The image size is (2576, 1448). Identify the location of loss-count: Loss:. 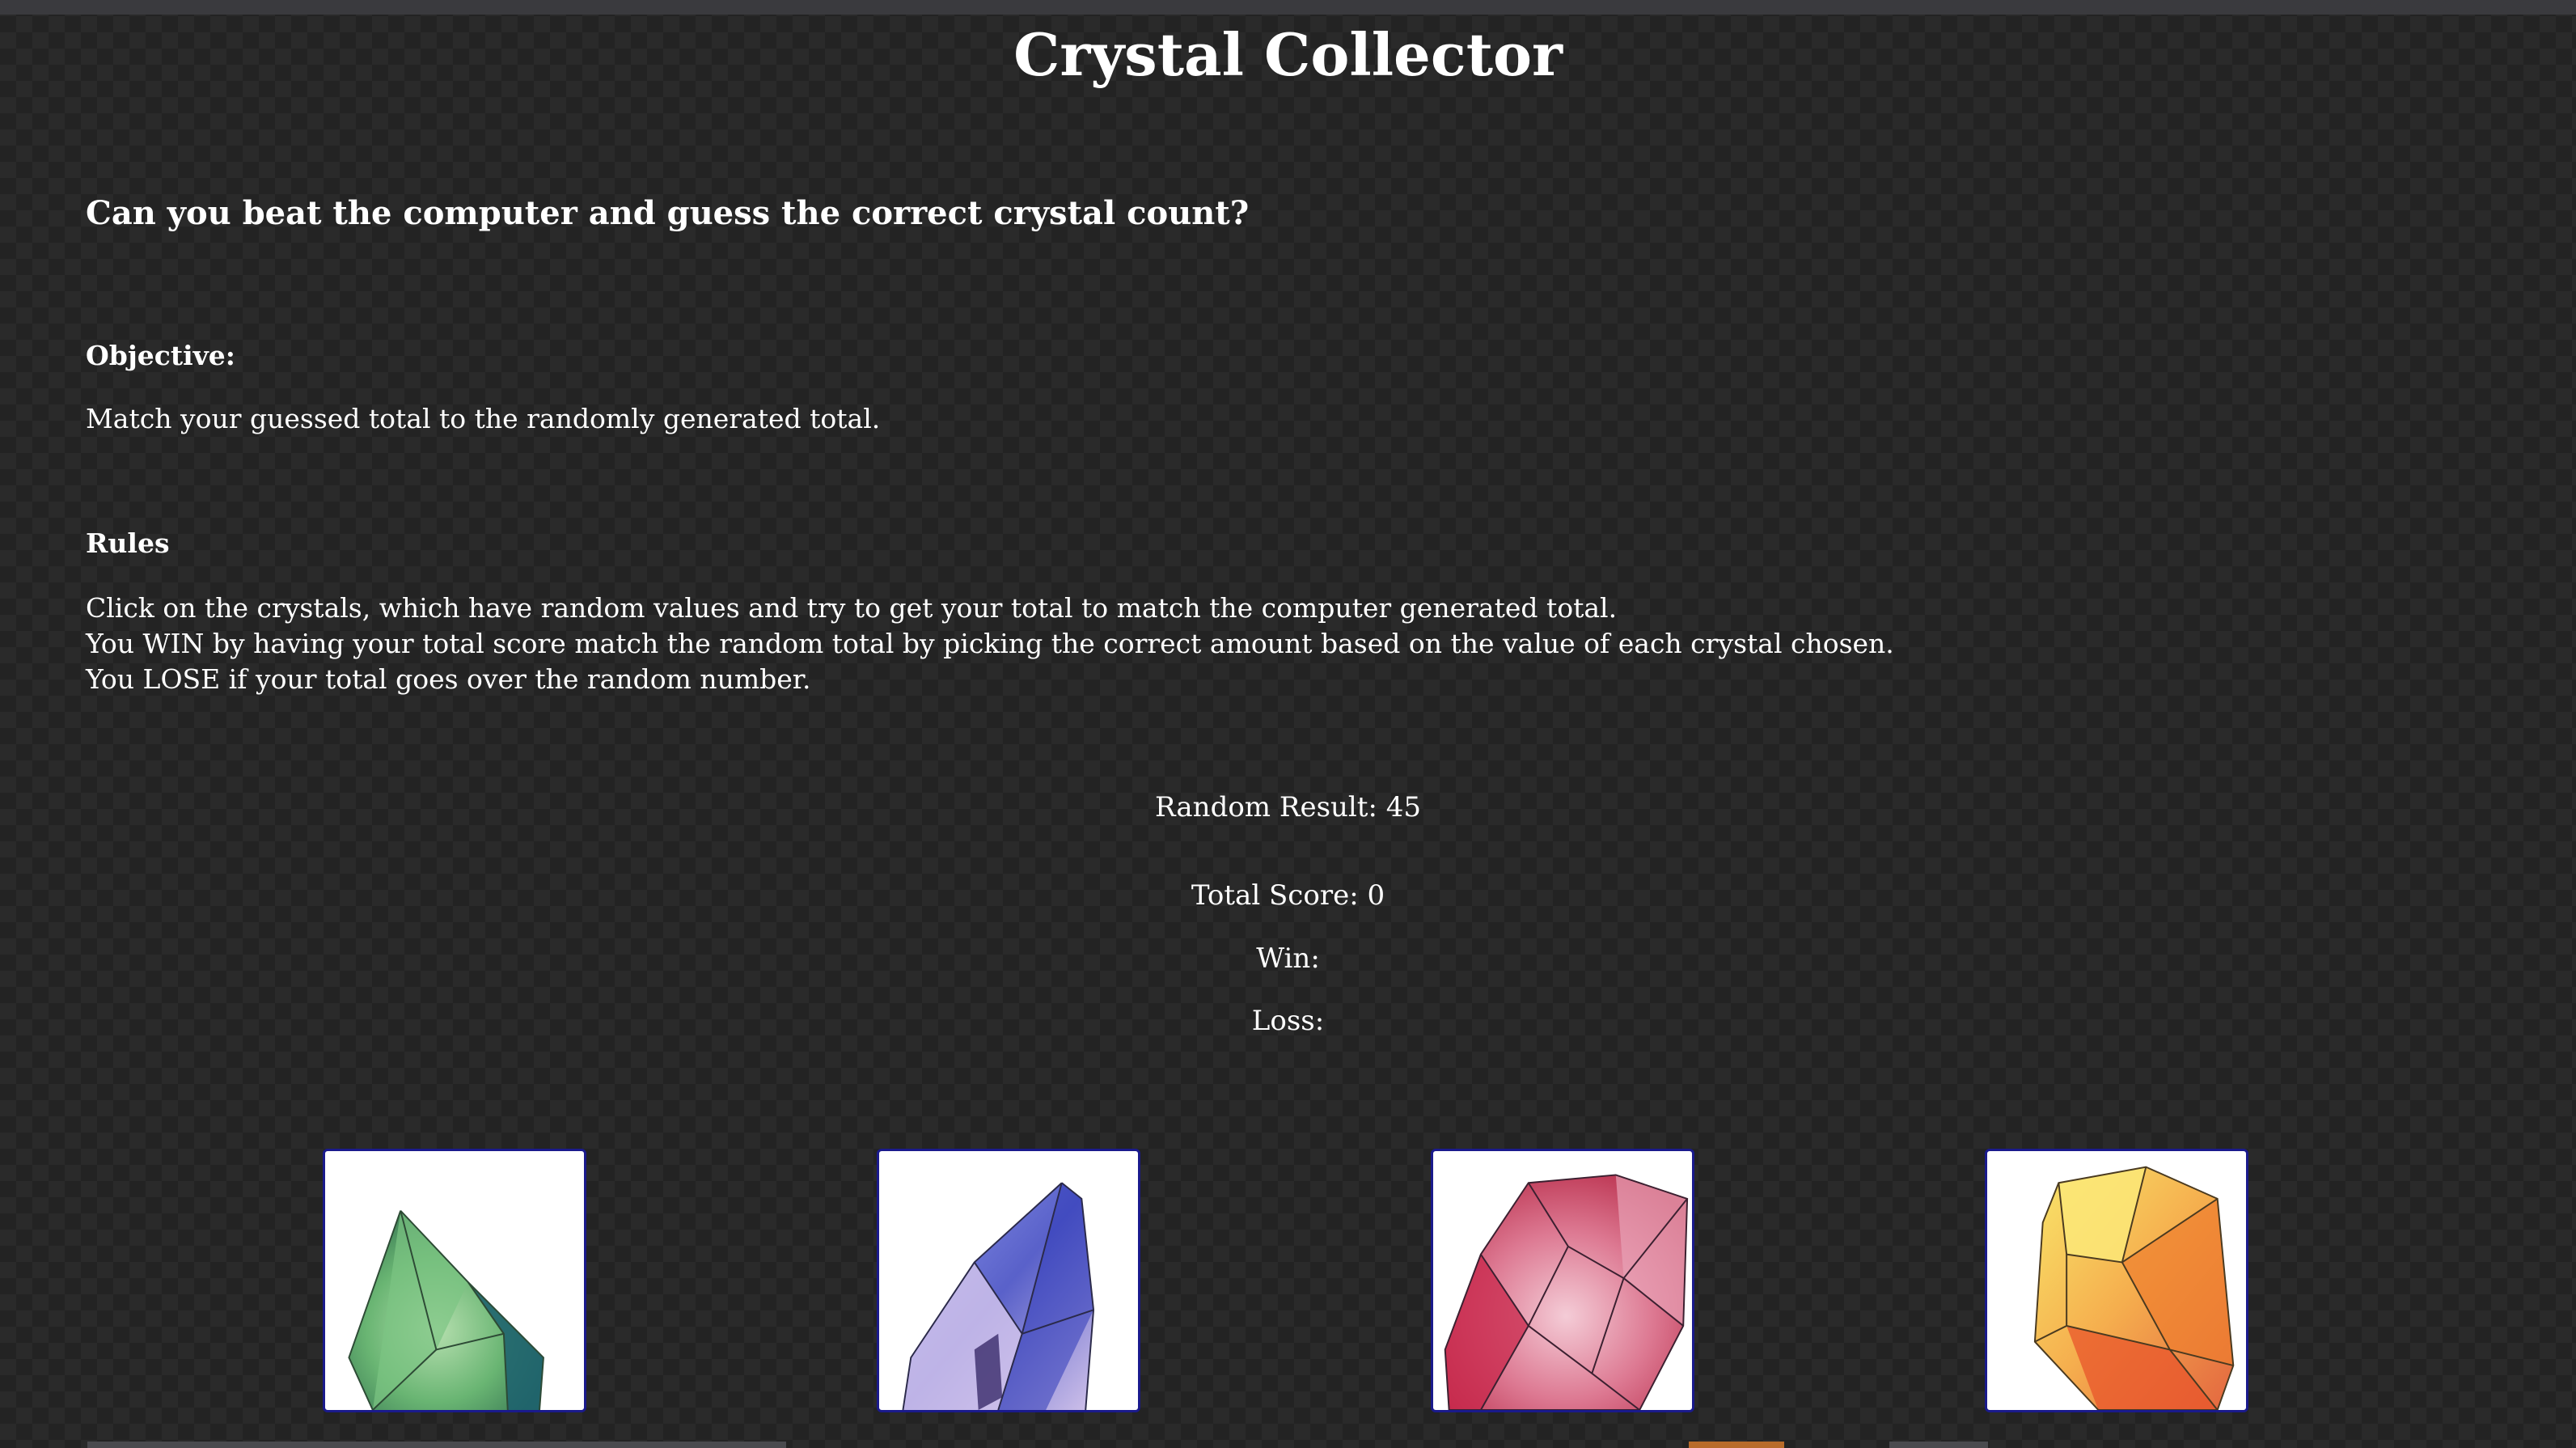
(1288, 1021).